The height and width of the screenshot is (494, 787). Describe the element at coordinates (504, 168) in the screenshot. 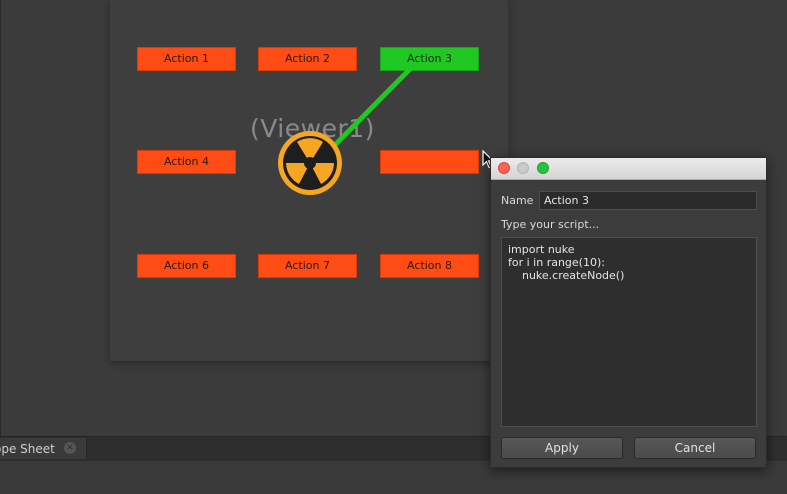

I see `window-close-button` at that location.